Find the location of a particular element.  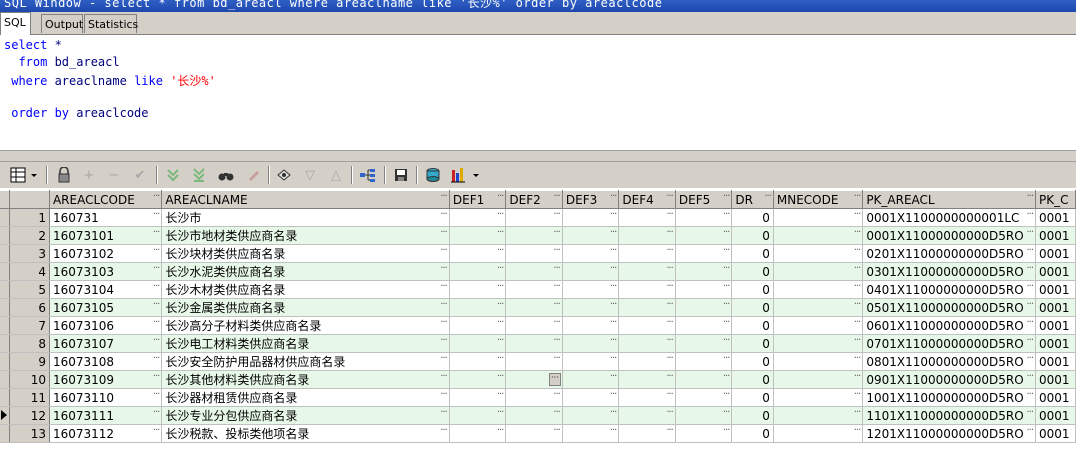

tab-sql: SQL is located at coordinates (15, 23).